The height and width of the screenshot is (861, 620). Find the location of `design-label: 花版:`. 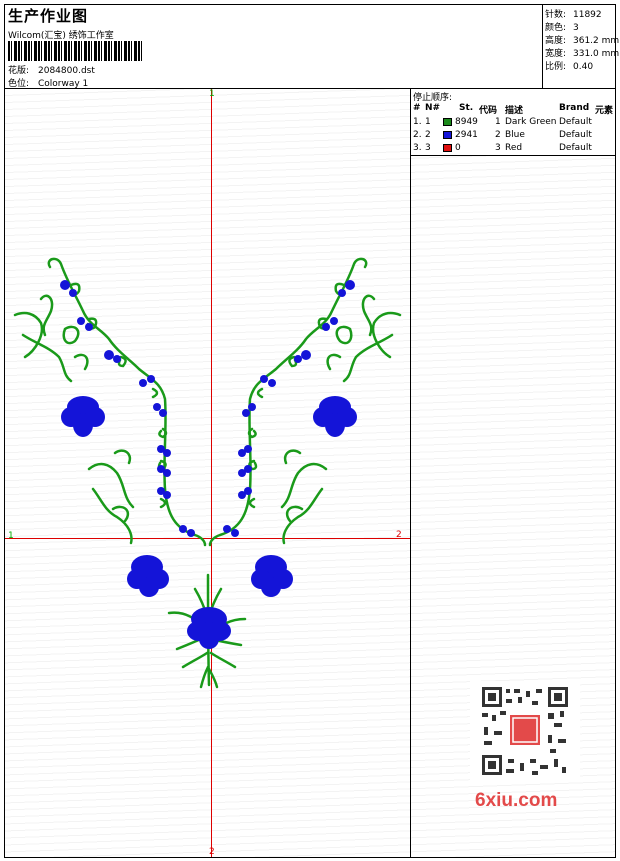

design-label: 花版: is located at coordinates (19, 71).